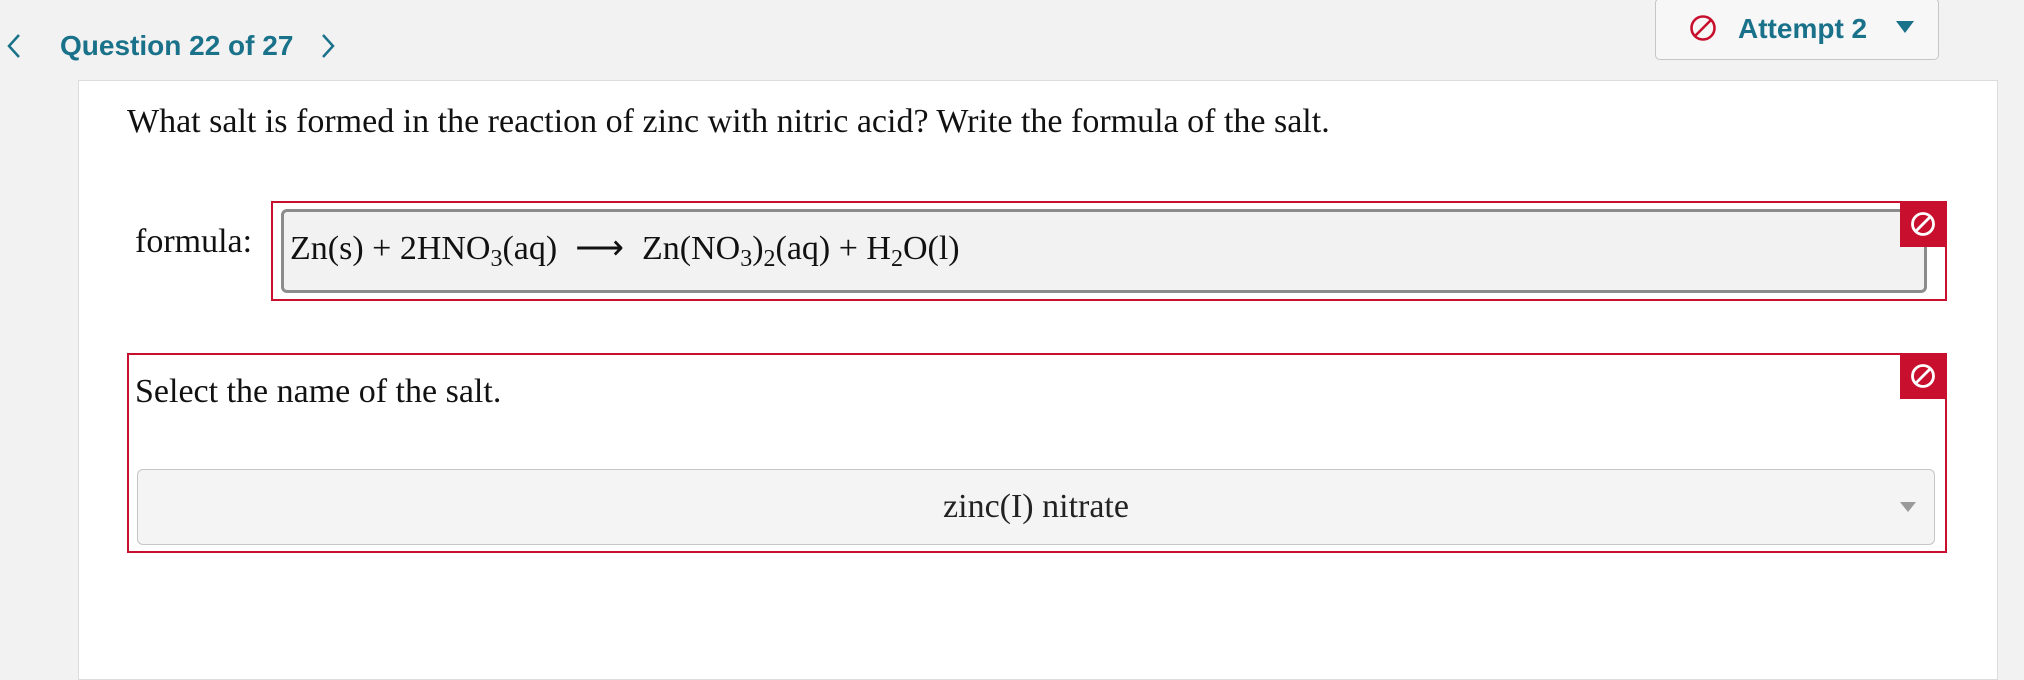  What do you see at coordinates (177, 45) in the screenshot?
I see `question-counter: Question 22 of 27` at bounding box center [177, 45].